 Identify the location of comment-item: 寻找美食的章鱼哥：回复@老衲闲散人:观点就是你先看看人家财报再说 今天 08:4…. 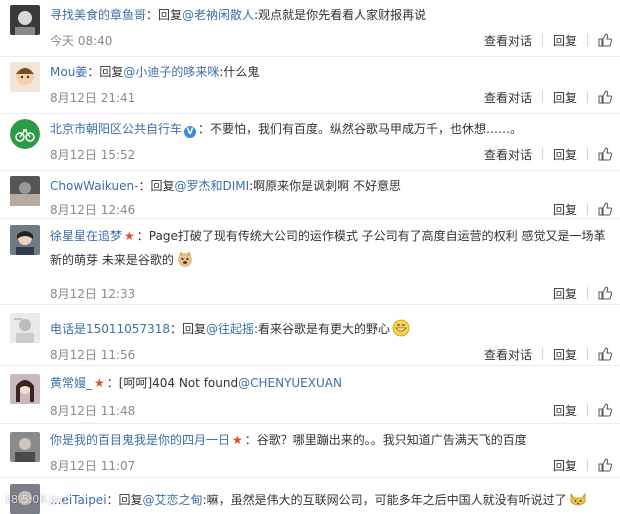
(310, 28).